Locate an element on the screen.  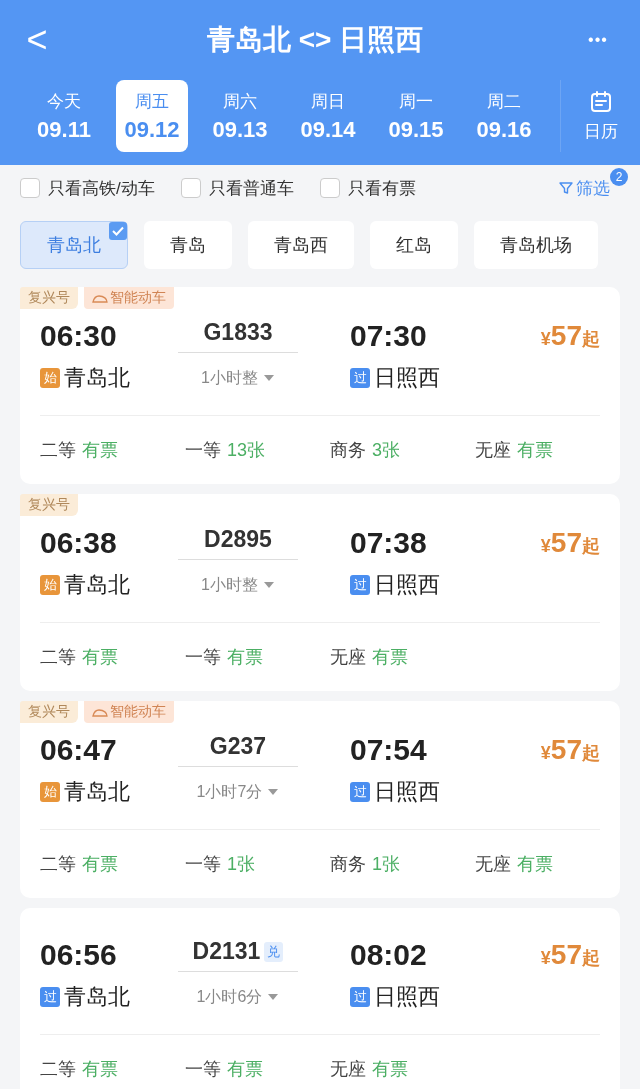
departure-time: 06:38 is located at coordinates (79, 543).